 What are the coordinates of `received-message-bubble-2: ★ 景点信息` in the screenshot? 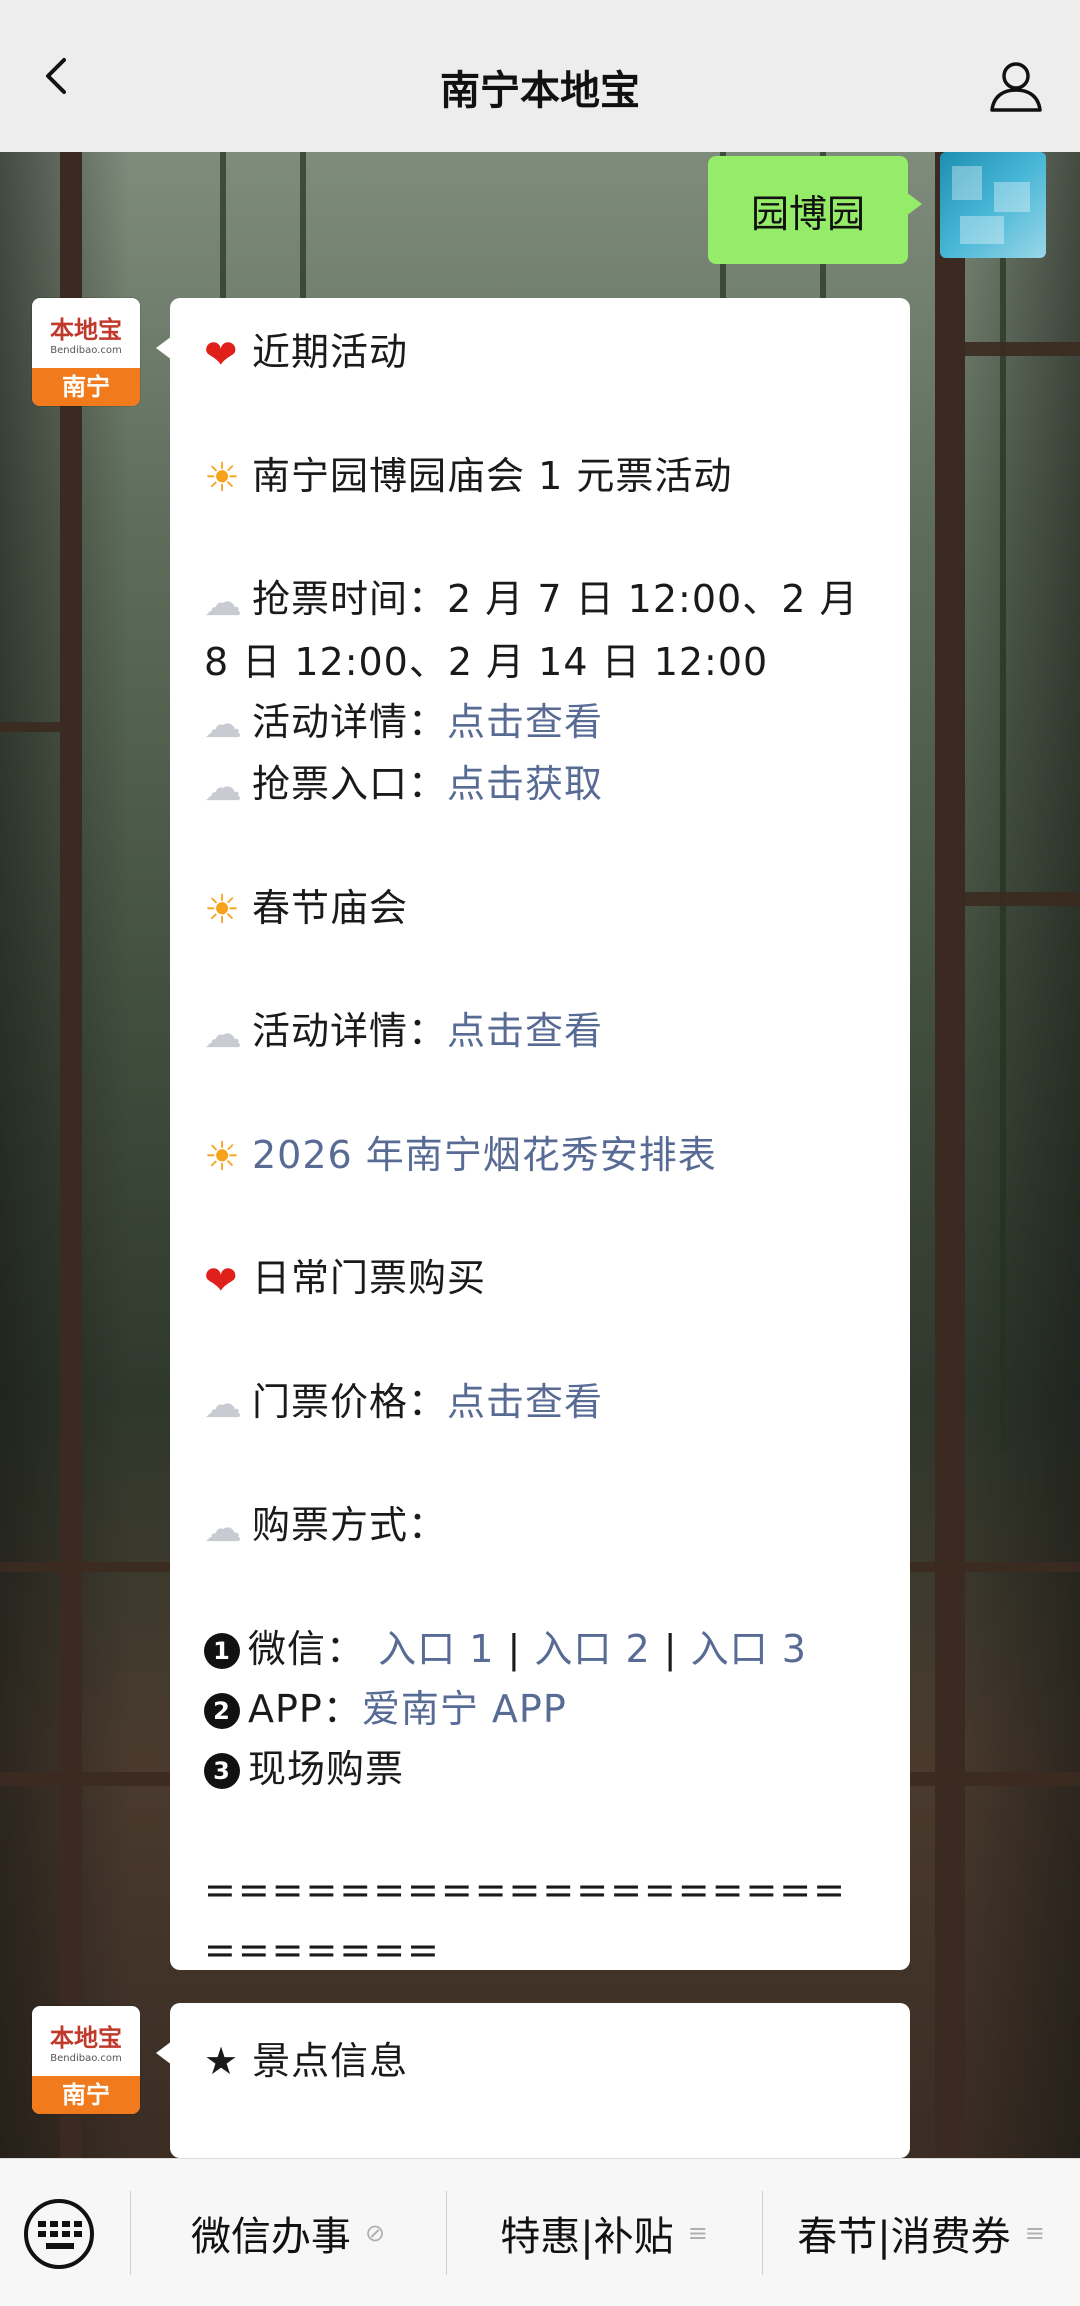 It's located at (533, 2080).